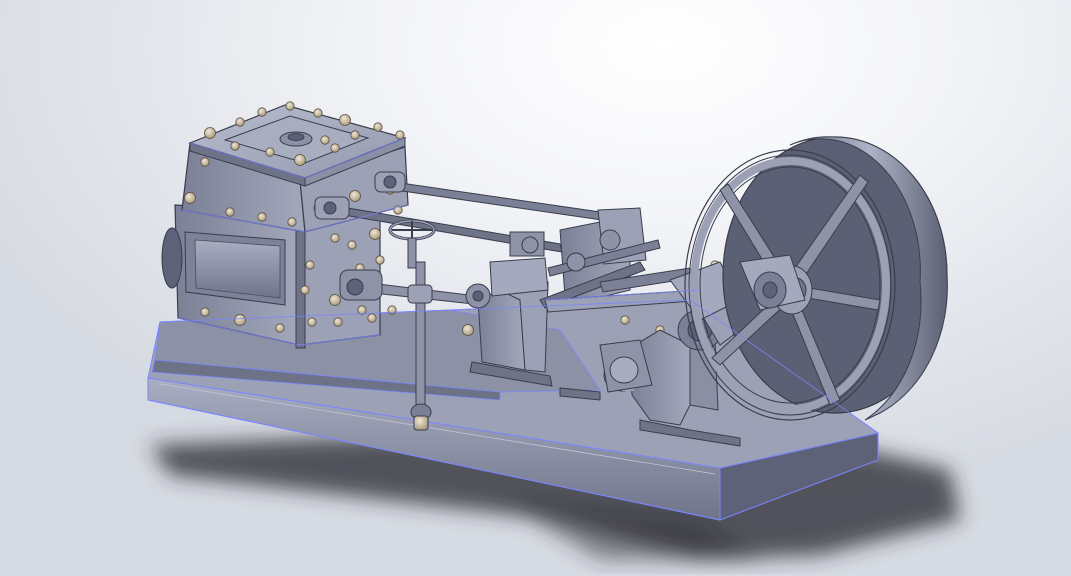 The image size is (1071, 576). Describe the element at coordinates (816, 278) in the screenshot. I see `flywheel` at that location.